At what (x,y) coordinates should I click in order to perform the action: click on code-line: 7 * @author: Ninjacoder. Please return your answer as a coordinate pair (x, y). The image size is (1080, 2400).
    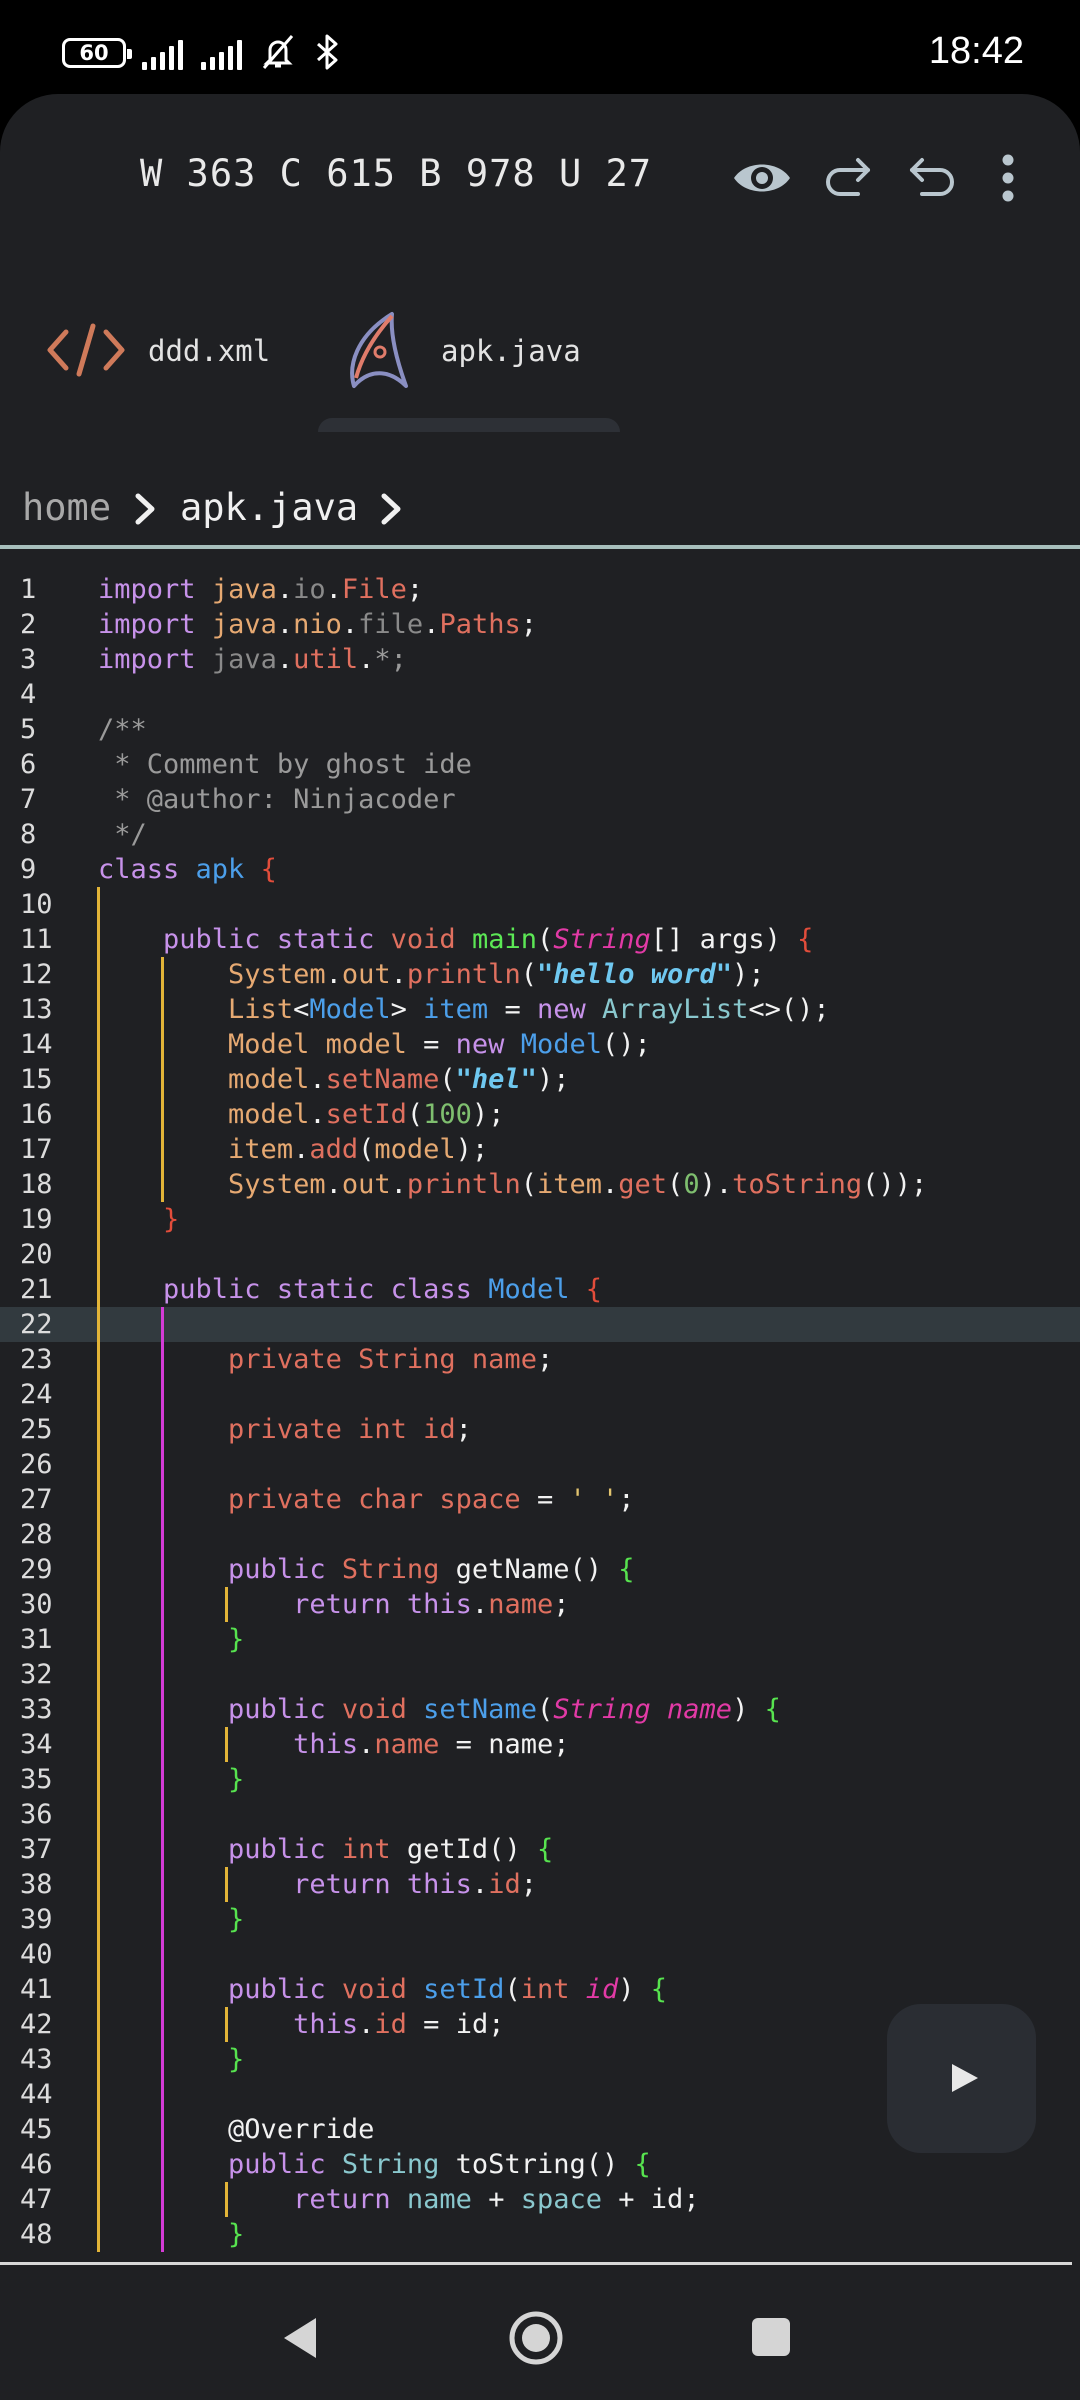
    Looking at the image, I should click on (540, 799).